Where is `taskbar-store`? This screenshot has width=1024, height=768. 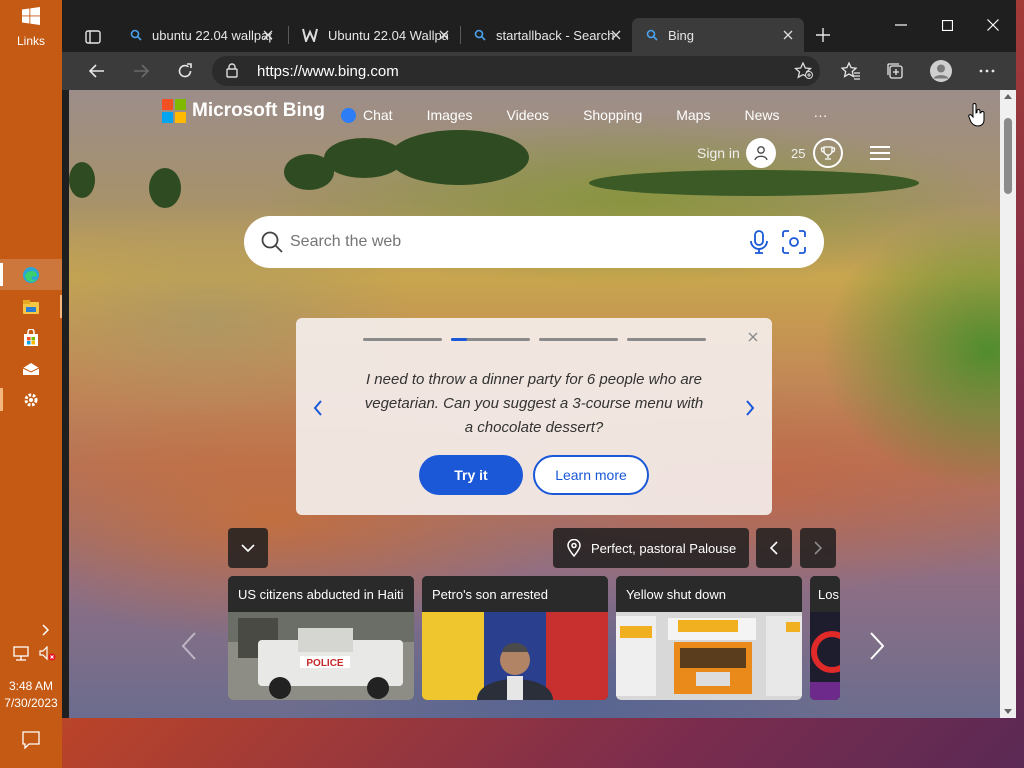 taskbar-store is located at coordinates (31, 337).